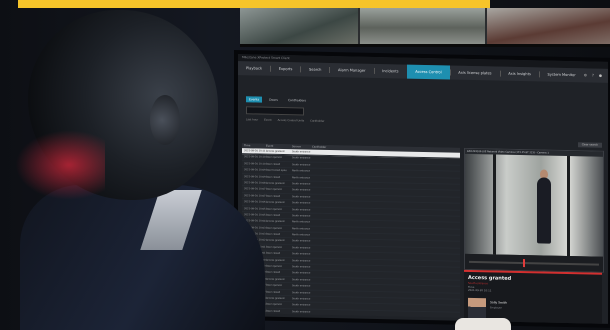 Image resolution: width=610 pixels, height=330 pixels. What do you see at coordinates (254, 99) in the screenshot?
I see `subtab-events: Events` at bounding box center [254, 99].